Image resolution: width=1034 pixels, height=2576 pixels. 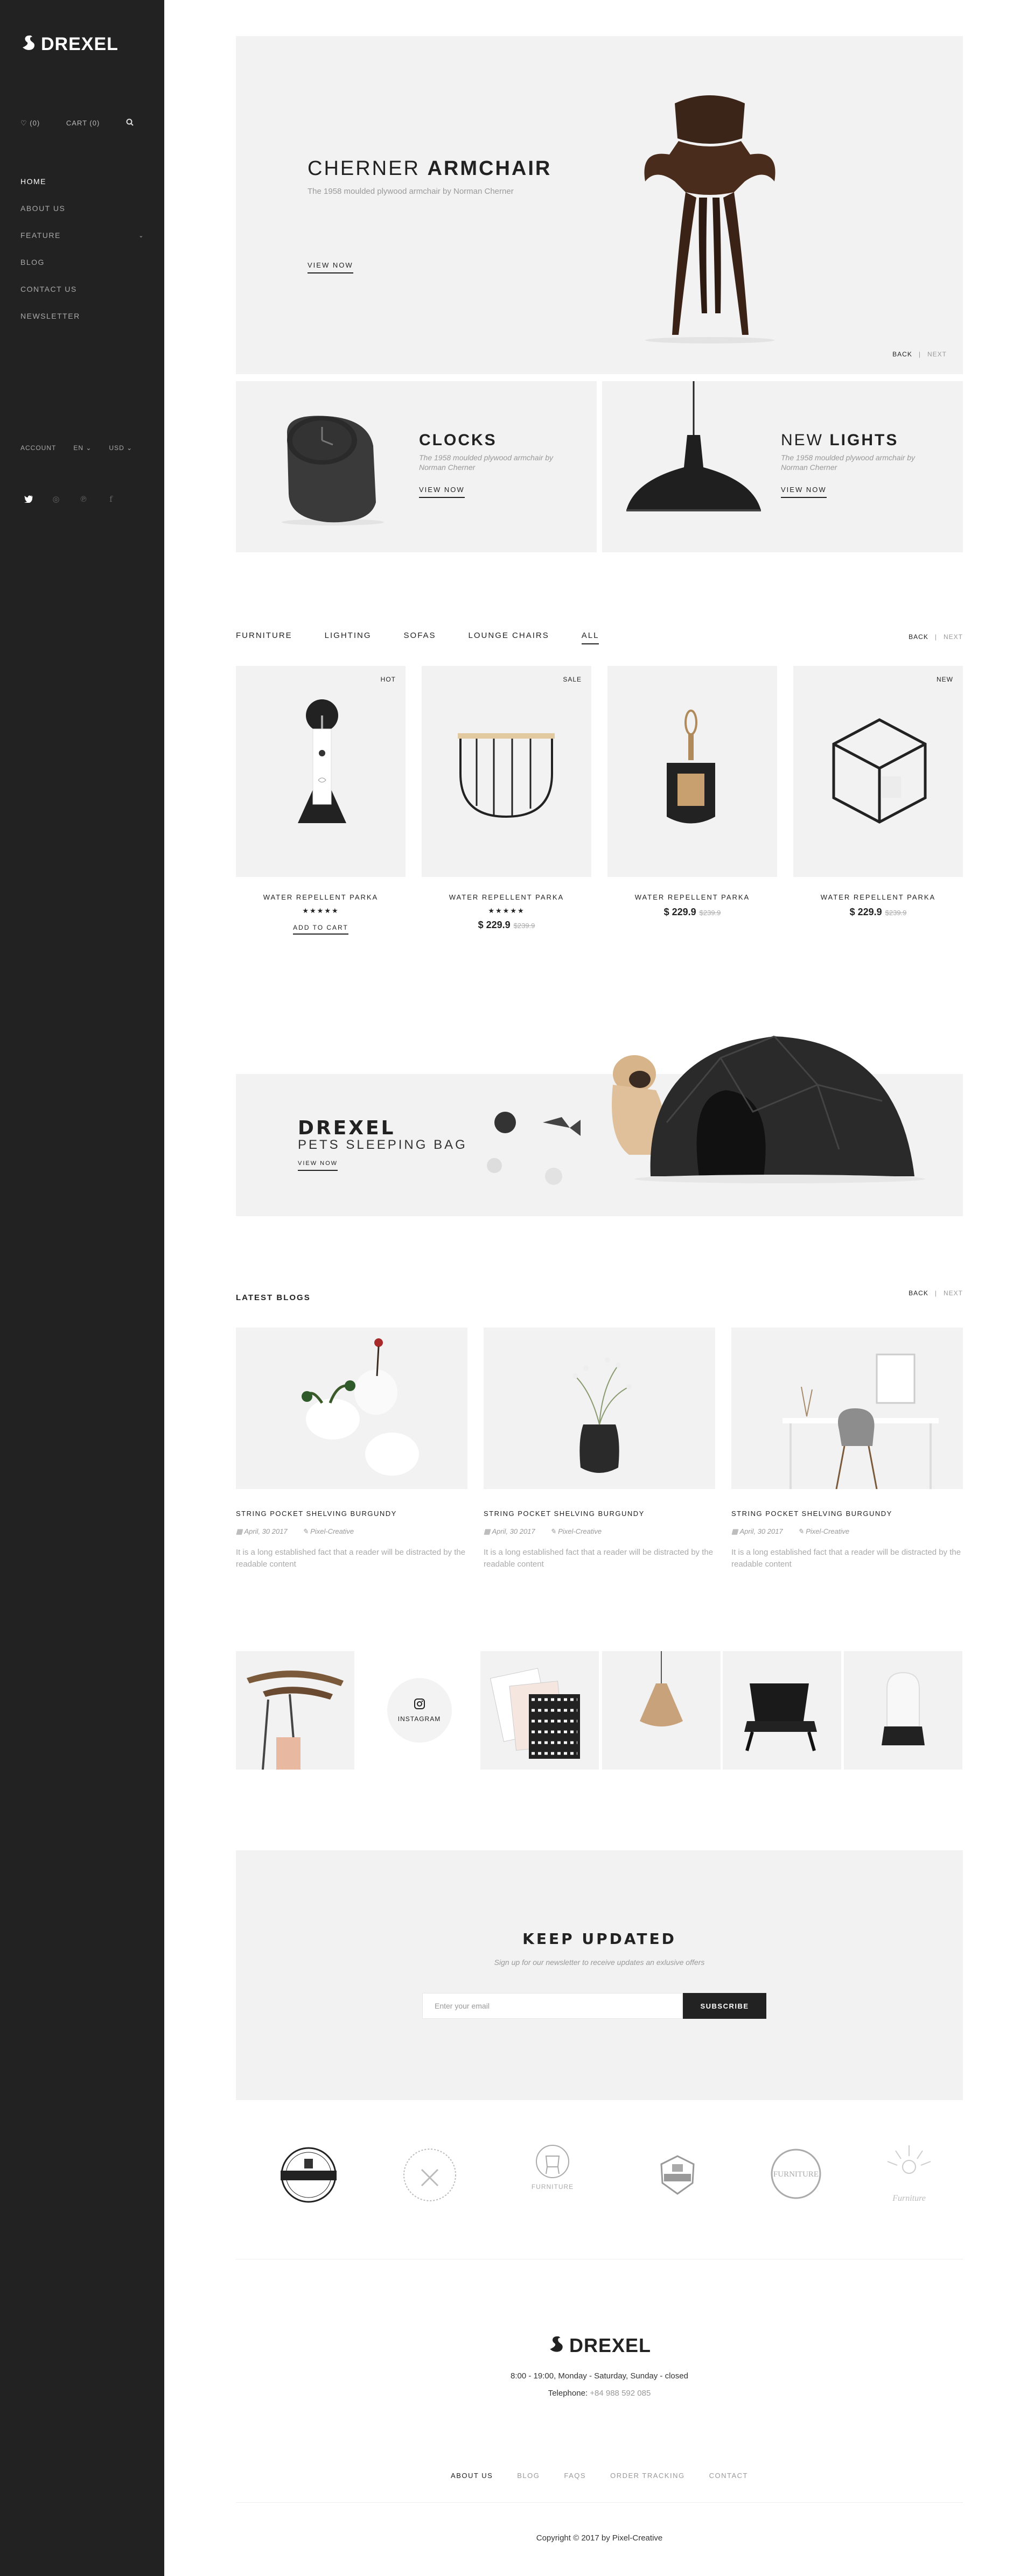 I want to click on tab-lounge-chairs: LOUNGE CHAIRS, so click(x=509, y=637).